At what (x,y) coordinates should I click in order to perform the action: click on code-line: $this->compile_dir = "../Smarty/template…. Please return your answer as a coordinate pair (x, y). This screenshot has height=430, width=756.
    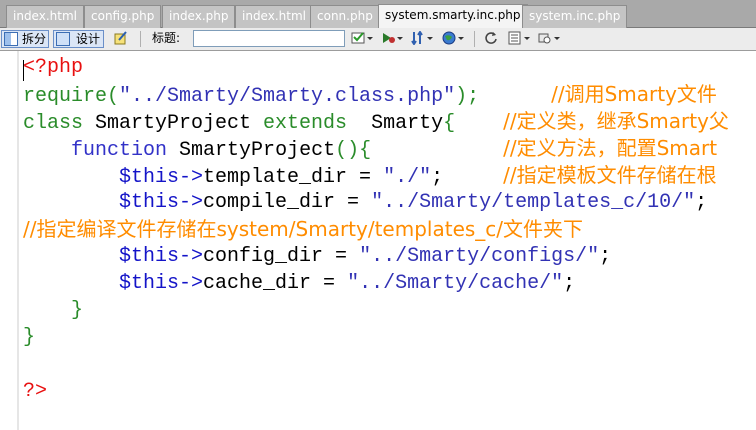
    Looking at the image, I should click on (365, 202).